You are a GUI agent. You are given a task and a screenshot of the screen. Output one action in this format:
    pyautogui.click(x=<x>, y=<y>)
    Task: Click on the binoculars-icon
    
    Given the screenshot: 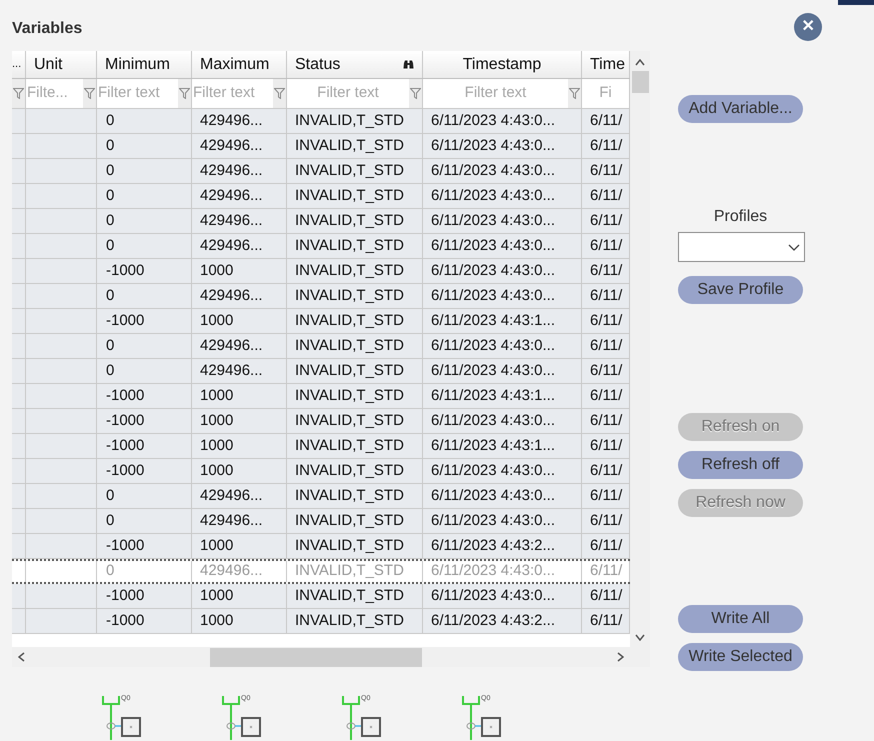 What is the action you would take?
    pyautogui.click(x=408, y=64)
    